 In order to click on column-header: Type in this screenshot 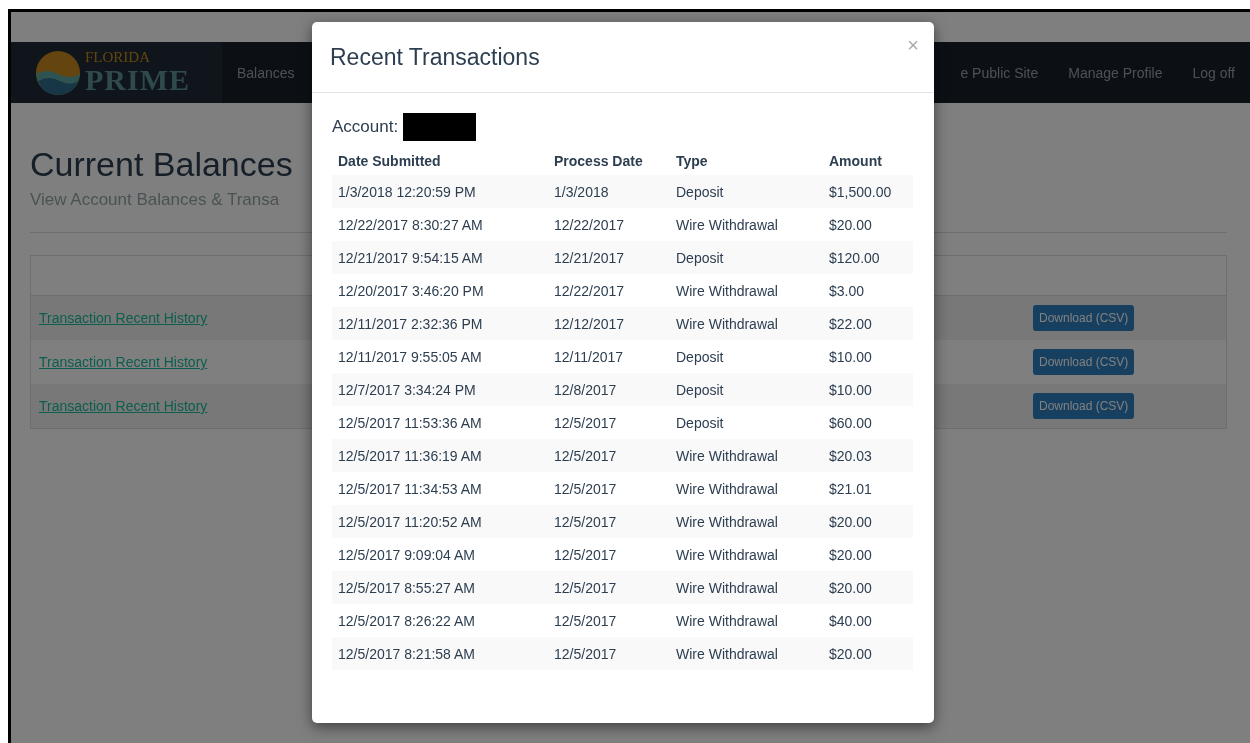, I will do `click(746, 161)`.